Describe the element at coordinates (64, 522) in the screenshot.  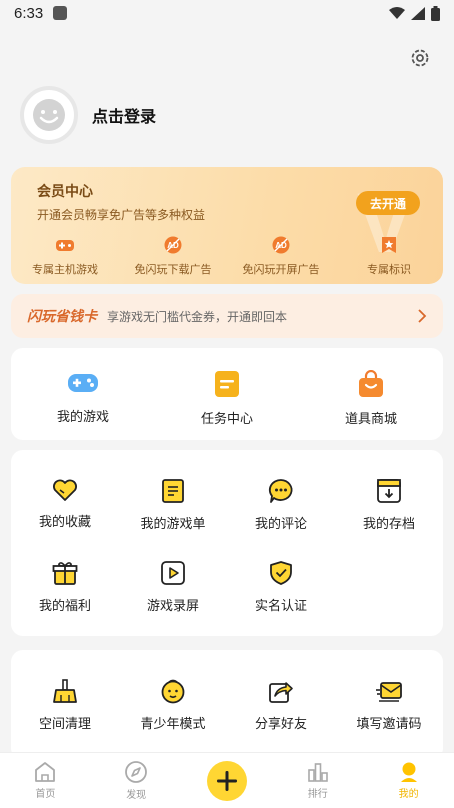
I see `feature-label: 我的收藏` at that location.